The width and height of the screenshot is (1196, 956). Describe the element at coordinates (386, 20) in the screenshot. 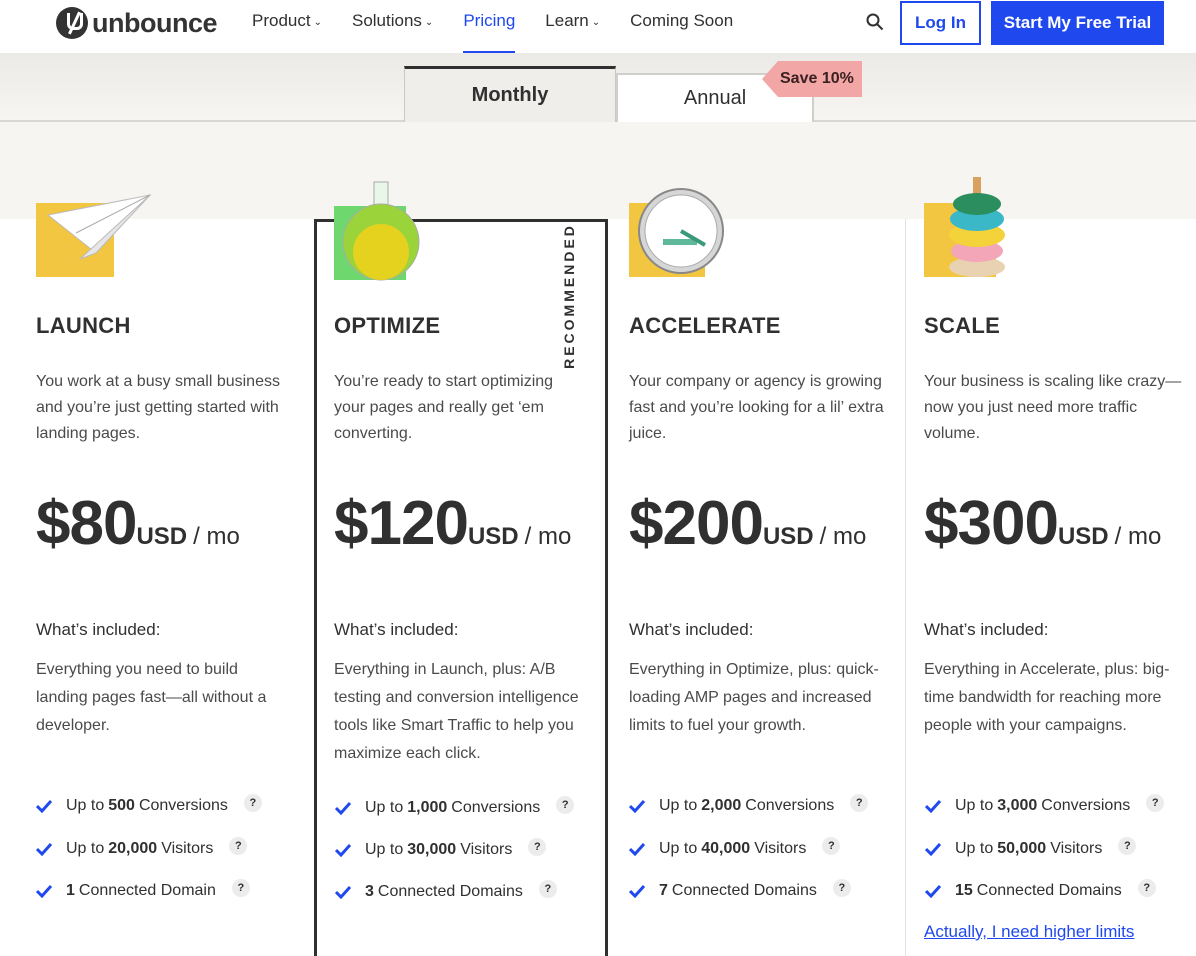

I see `nav-item-label: Solutions` at that location.